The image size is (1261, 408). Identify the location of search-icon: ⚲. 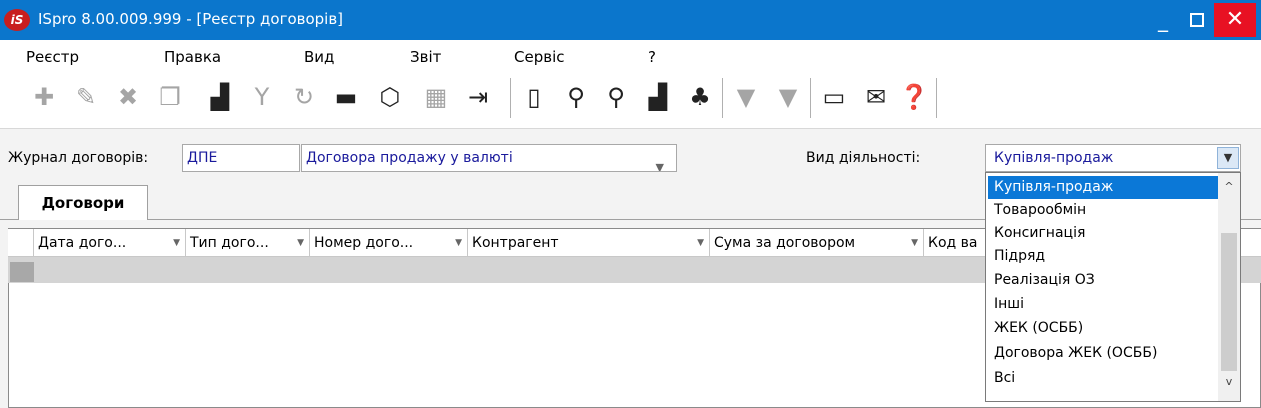
(576, 97).